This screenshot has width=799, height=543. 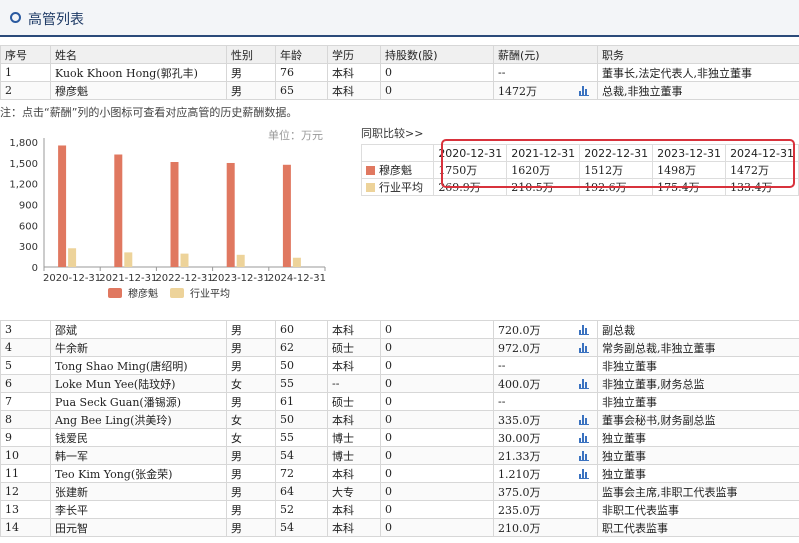 I want to click on row-role-text: 独立董事, so click(x=624, y=438).